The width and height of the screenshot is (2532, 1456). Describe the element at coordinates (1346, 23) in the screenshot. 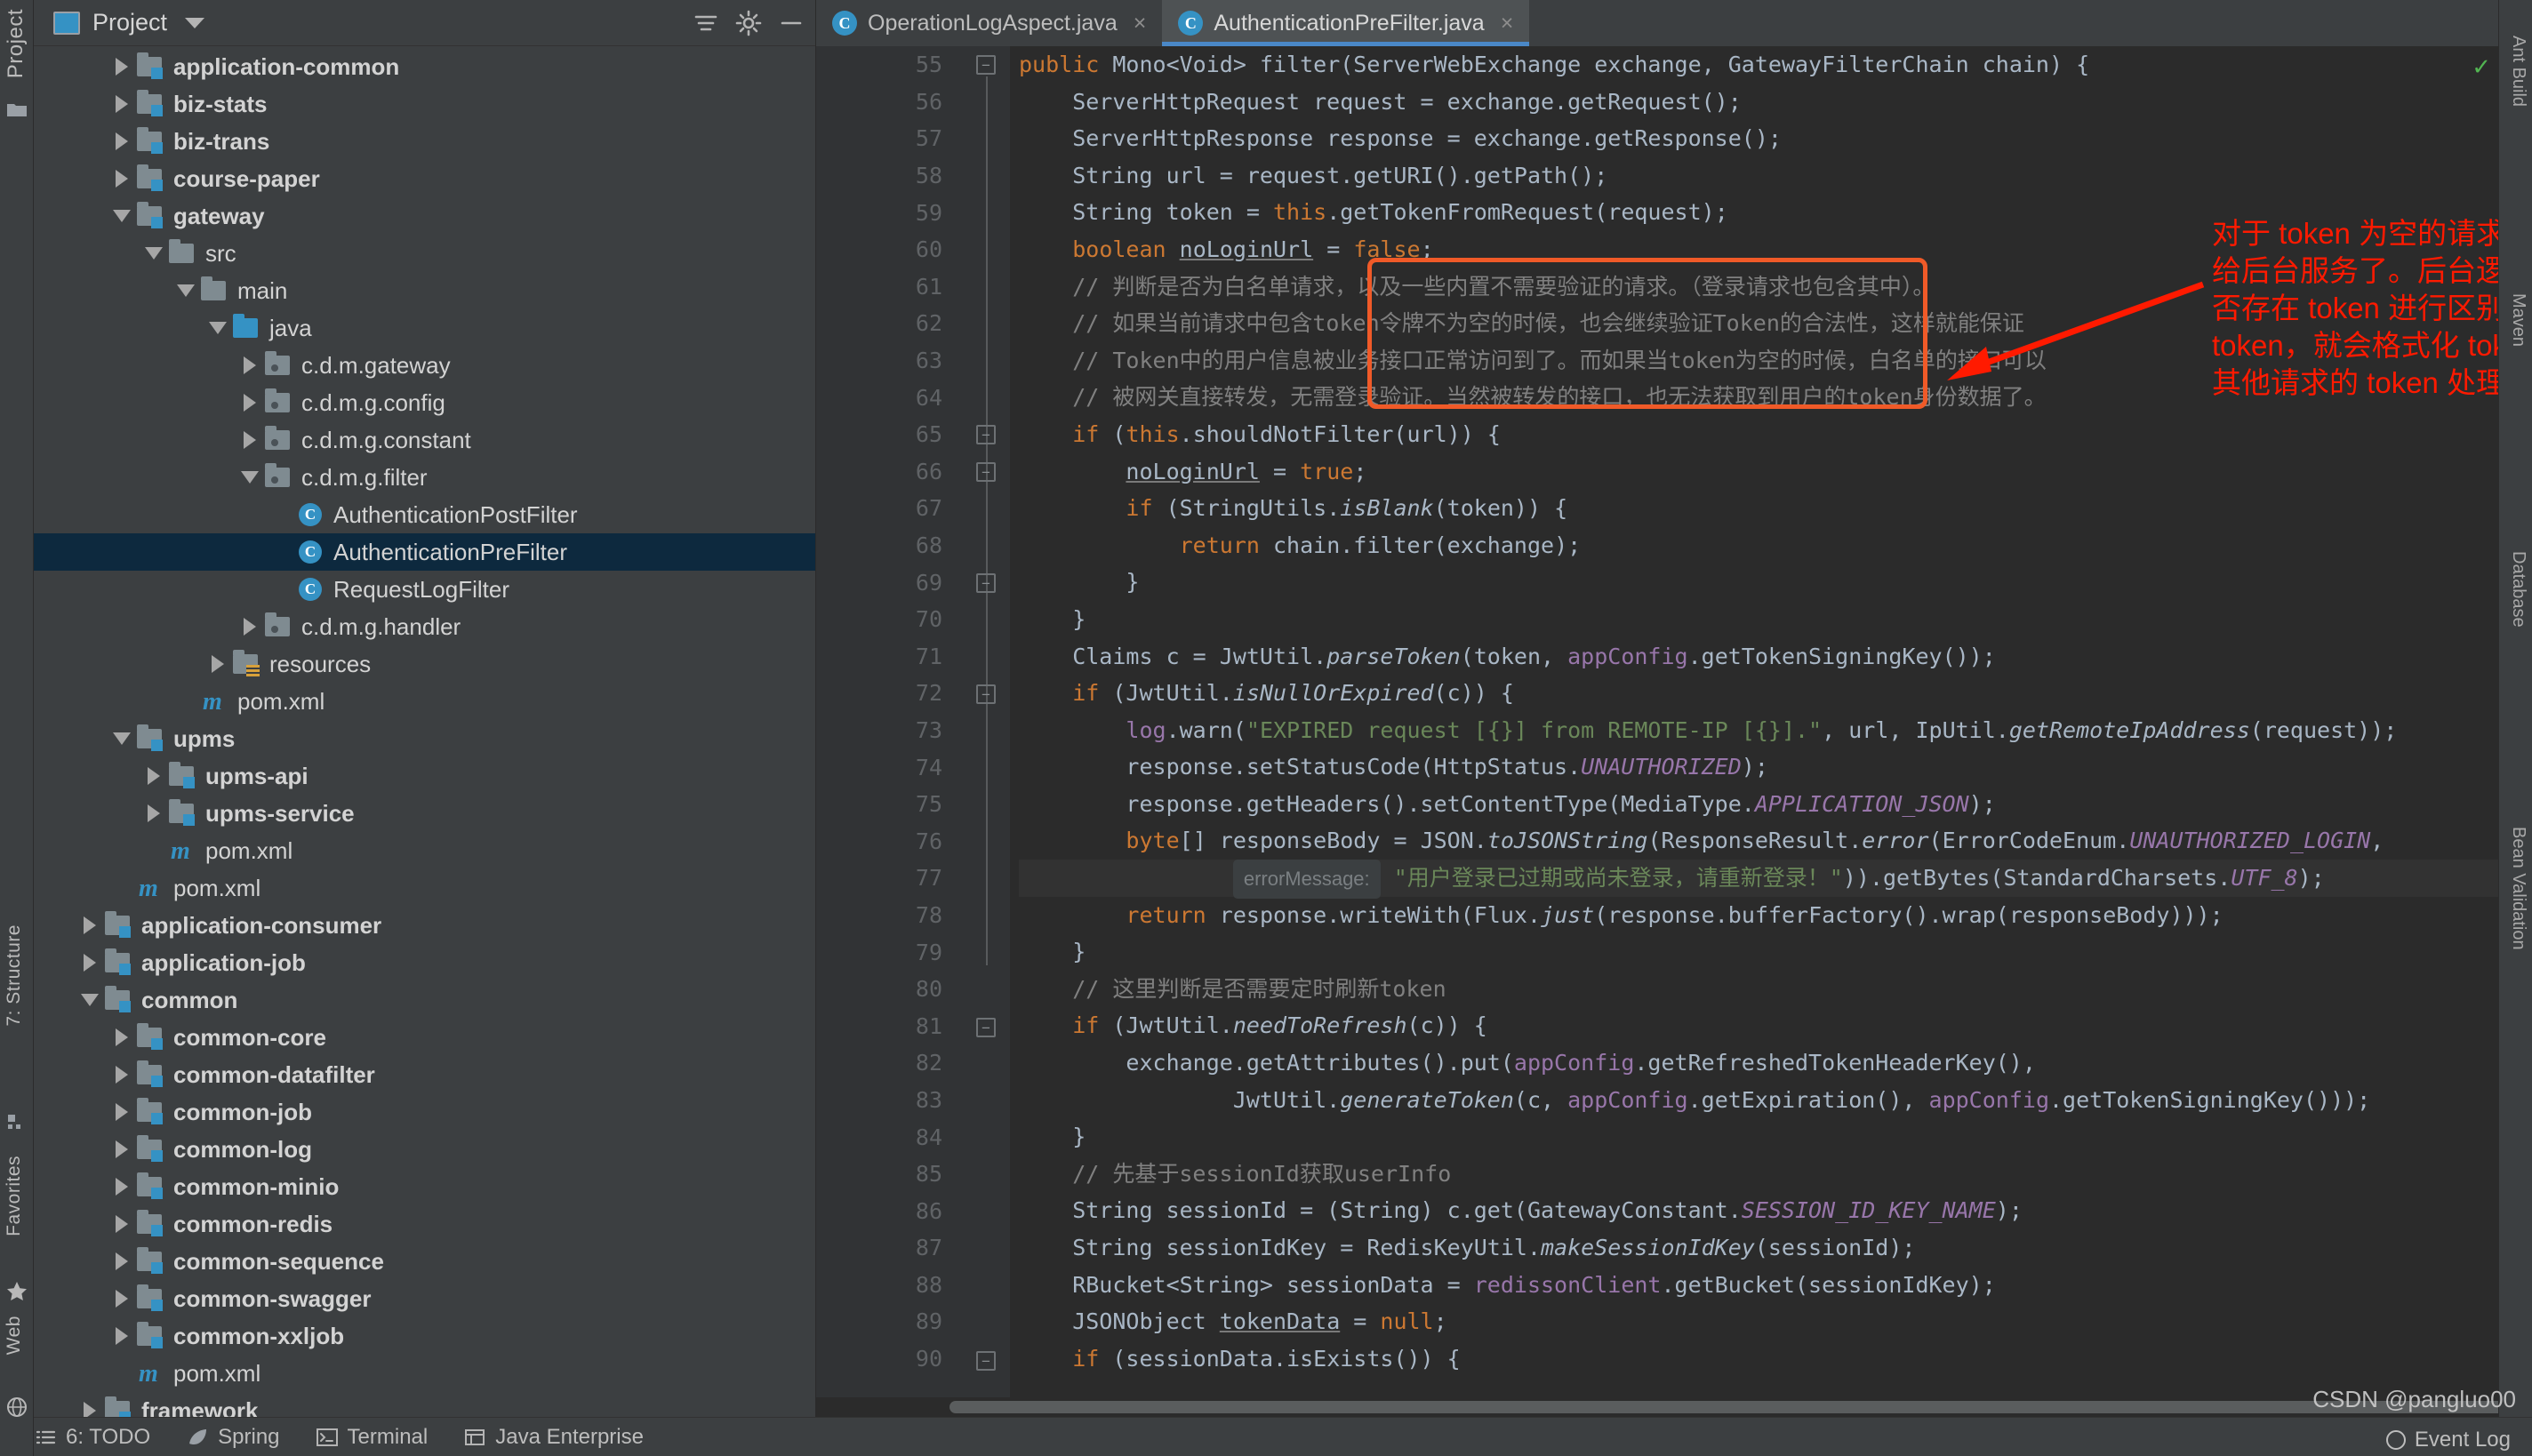

I see `editor-tab-authenticationprefilter: C AuthenticationPreFilter.java ×` at that location.